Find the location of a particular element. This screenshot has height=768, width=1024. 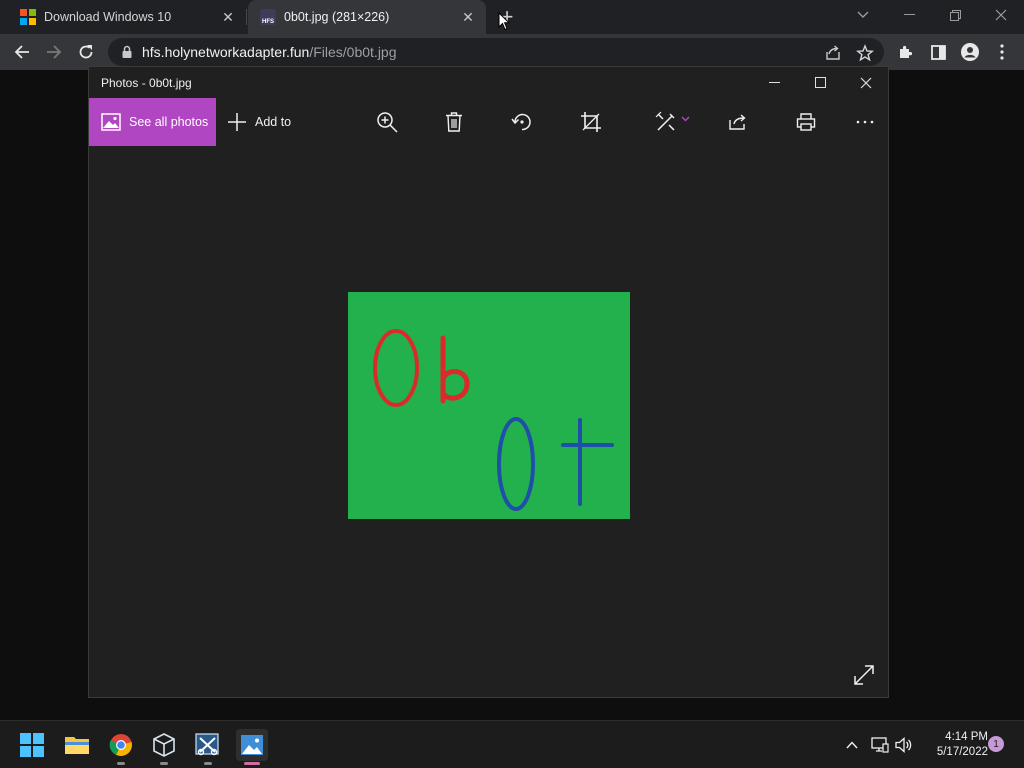

chrome-taskbar-button is located at coordinates (121, 747).